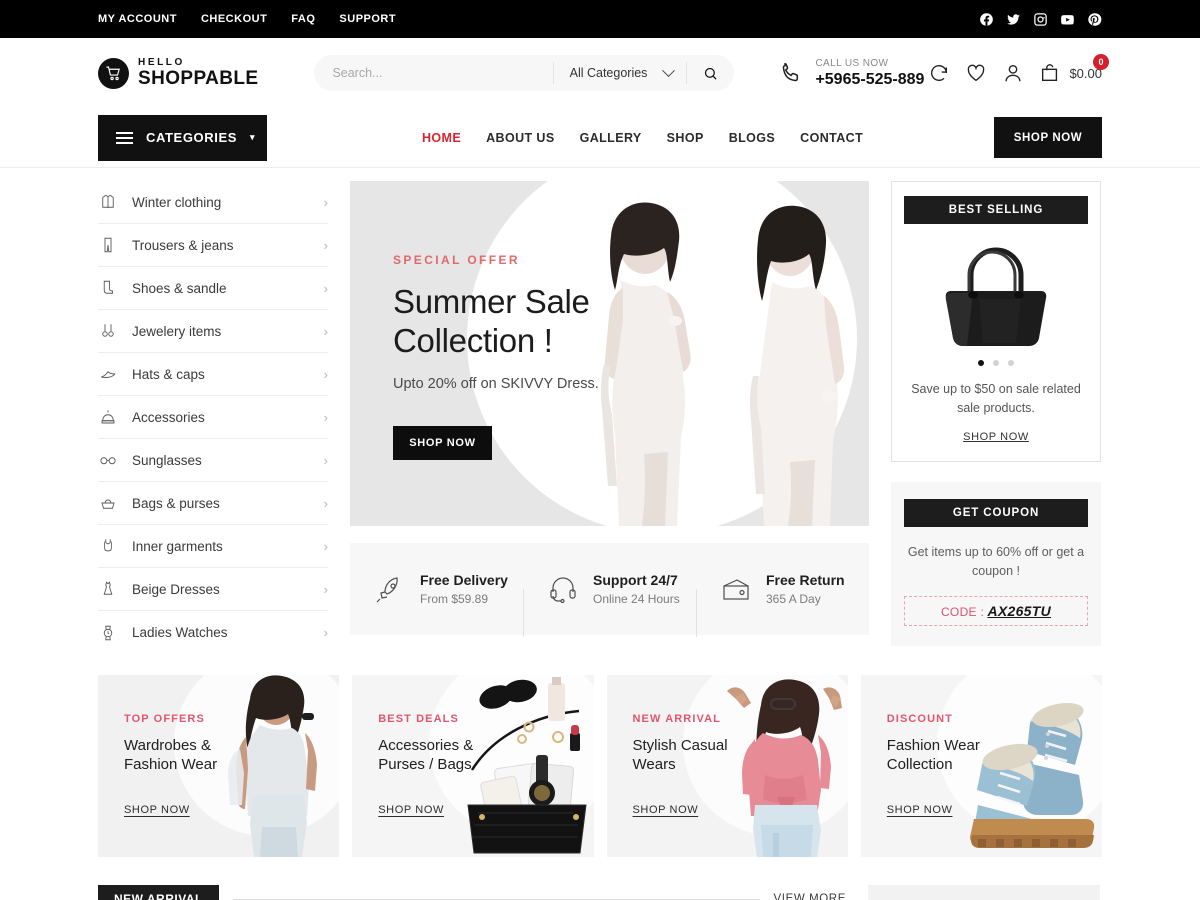 The image size is (1200, 900). Describe the element at coordinates (303, 19) in the screenshot. I see `top-link-faq: FAQ` at that location.